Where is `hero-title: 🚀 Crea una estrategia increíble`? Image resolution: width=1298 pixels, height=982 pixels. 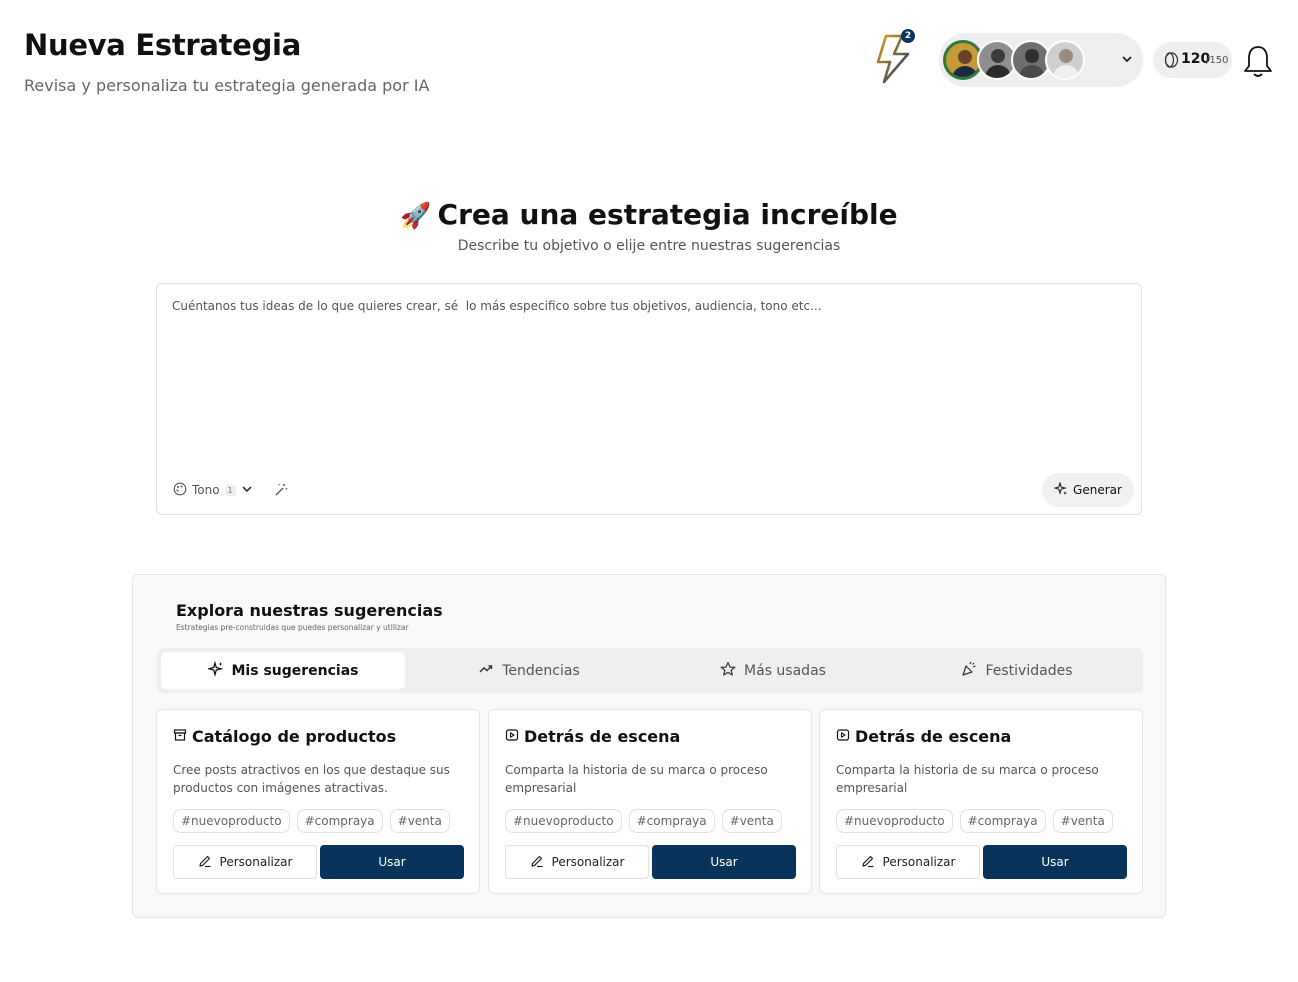
hero-title: 🚀 Crea una estrategia increíble is located at coordinates (649, 214).